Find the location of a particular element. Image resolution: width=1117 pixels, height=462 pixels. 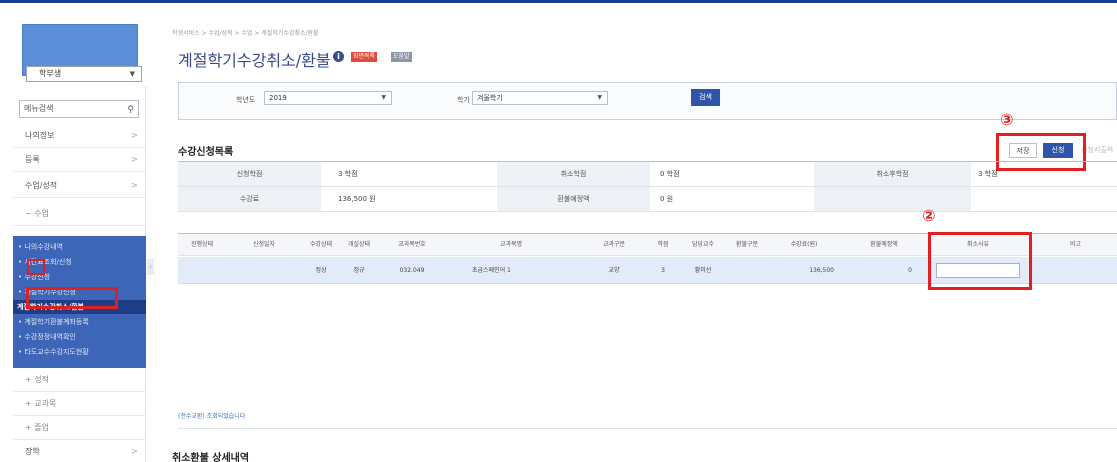

minus-icon: − is located at coordinates (28, 213).